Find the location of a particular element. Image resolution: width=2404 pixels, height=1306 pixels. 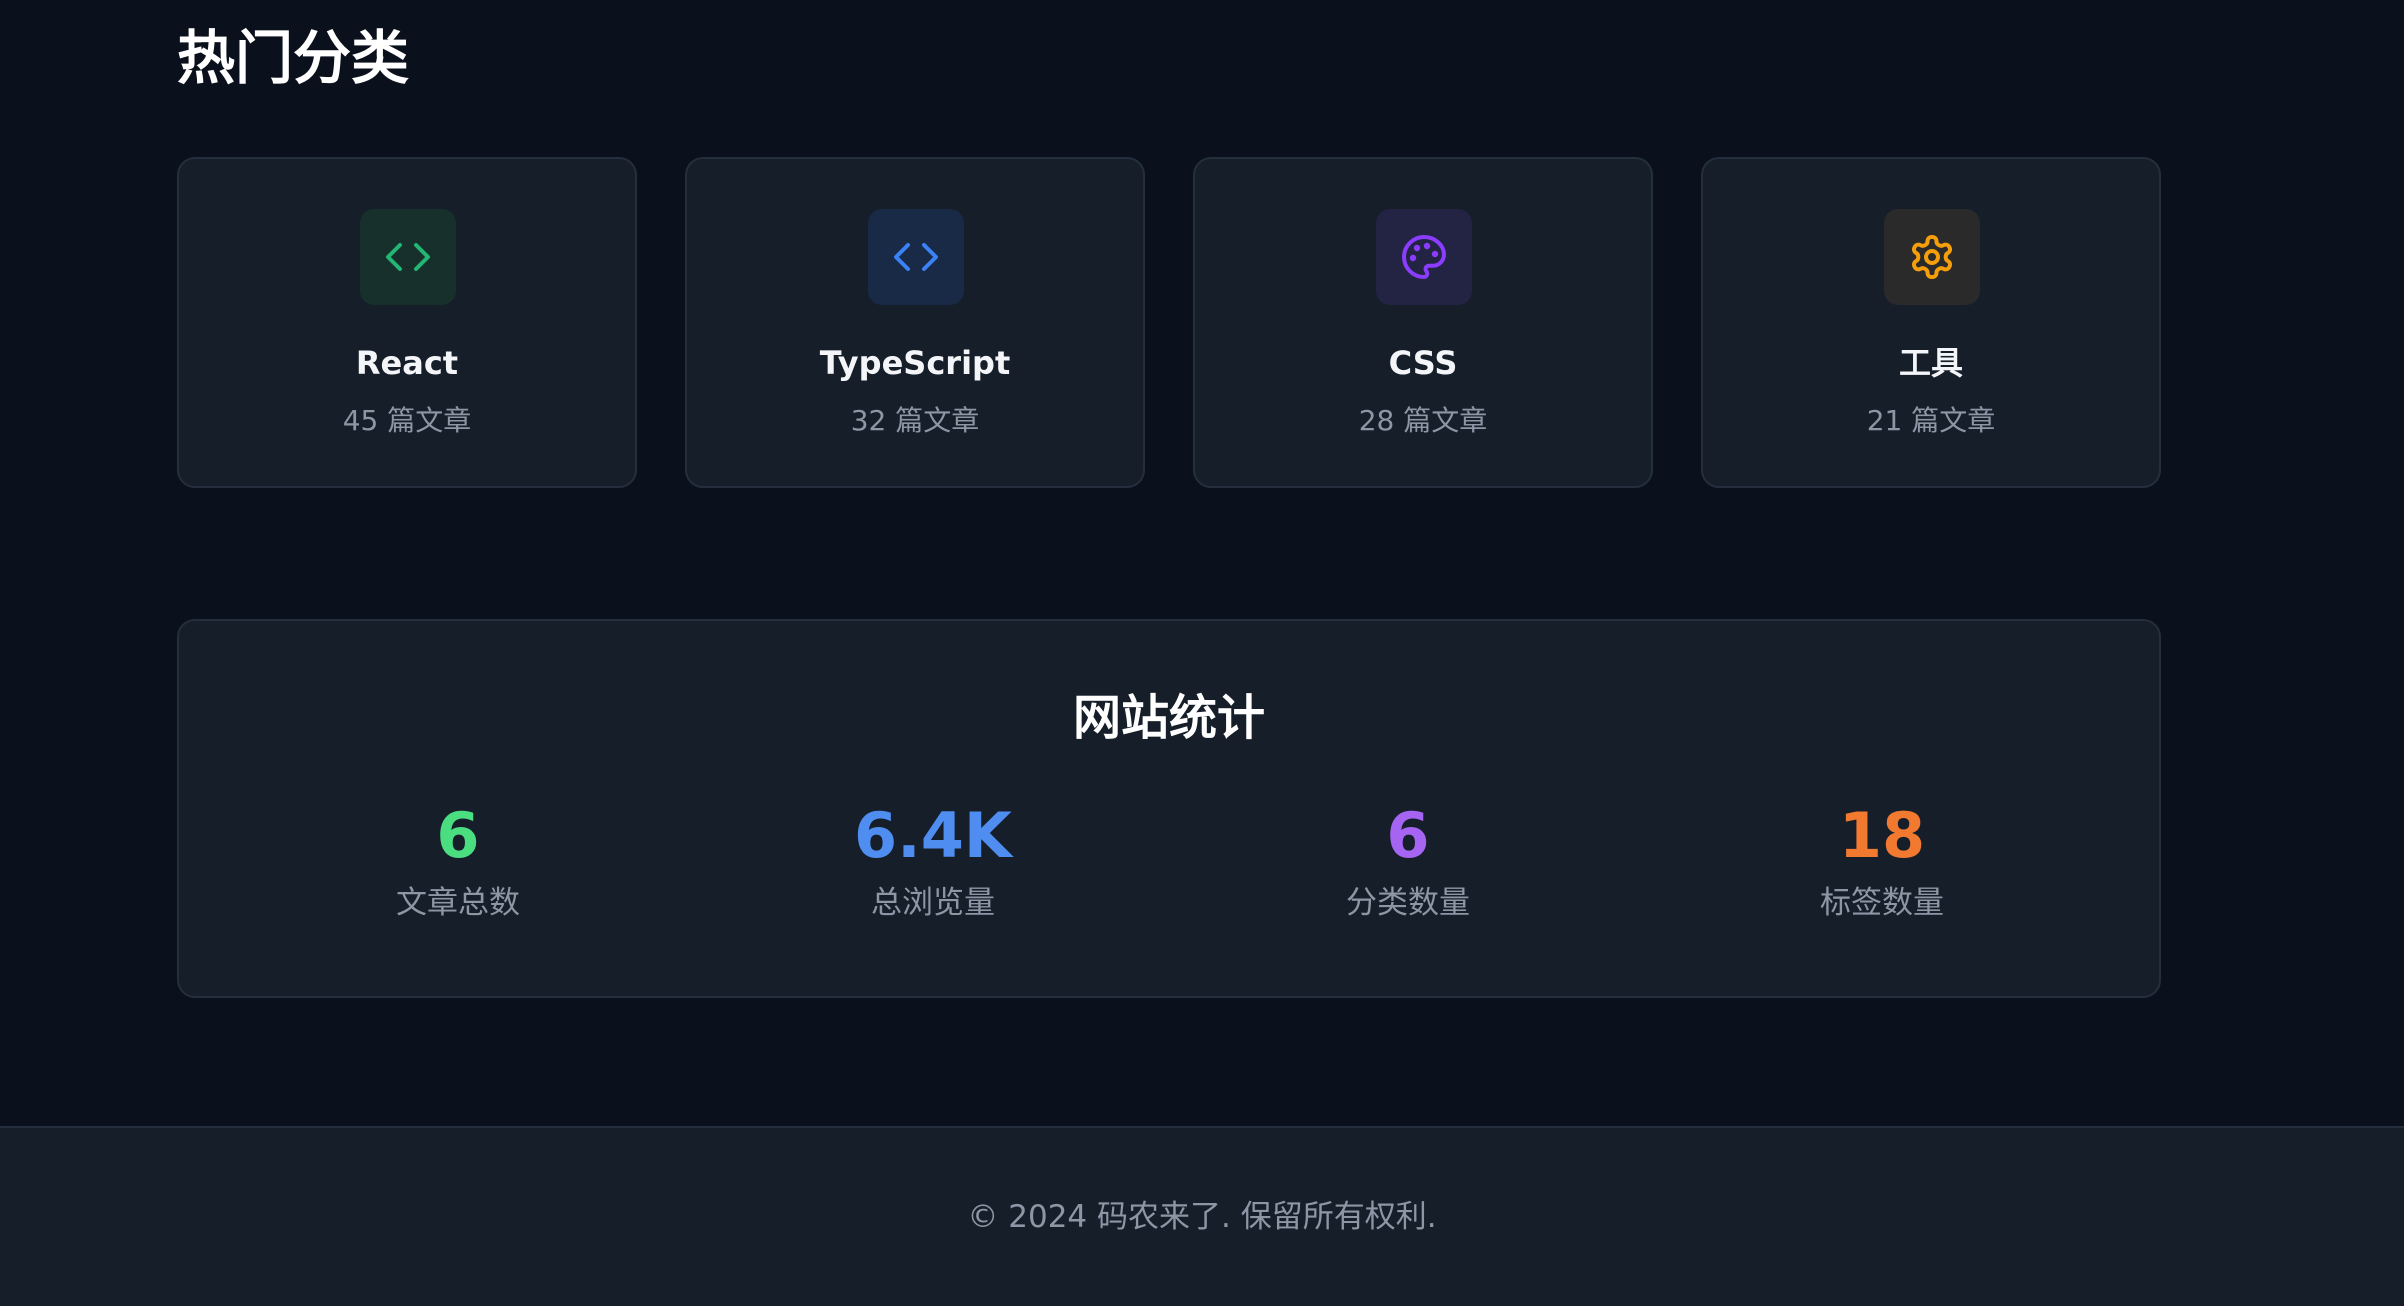

stat-label: 总浏览量 is located at coordinates (933, 903).